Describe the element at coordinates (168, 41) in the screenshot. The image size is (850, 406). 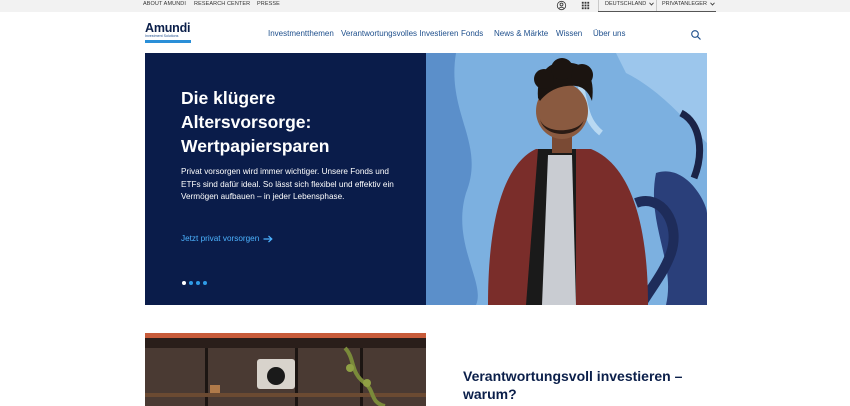
I see `logo-bar` at that location.